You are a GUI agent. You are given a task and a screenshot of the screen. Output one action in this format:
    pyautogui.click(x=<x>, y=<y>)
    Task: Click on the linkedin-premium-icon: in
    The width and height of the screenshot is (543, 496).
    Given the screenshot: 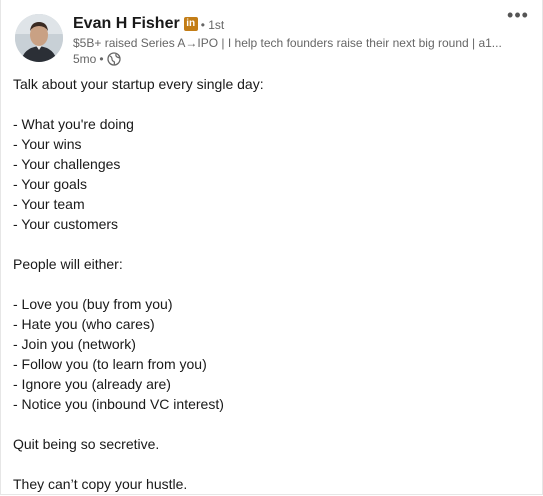 What is the action you would take?
    pyautogui.click(x=190, y=24)
    